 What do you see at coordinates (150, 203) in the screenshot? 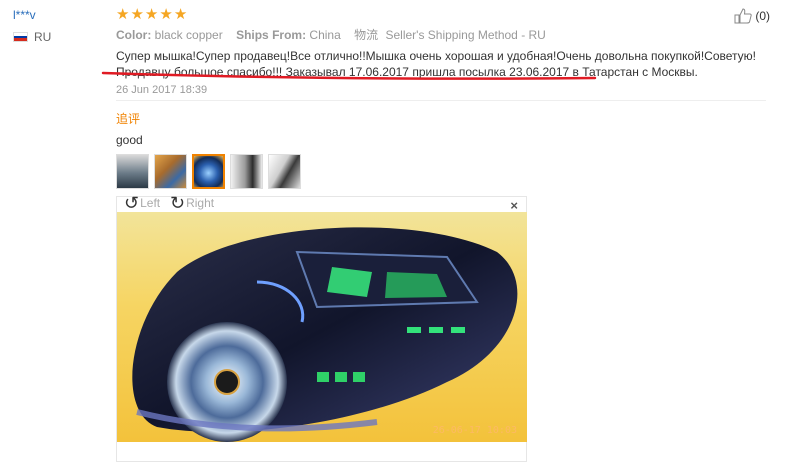
I see `rotate-left-label: Left` at bounding box center [150, 203].